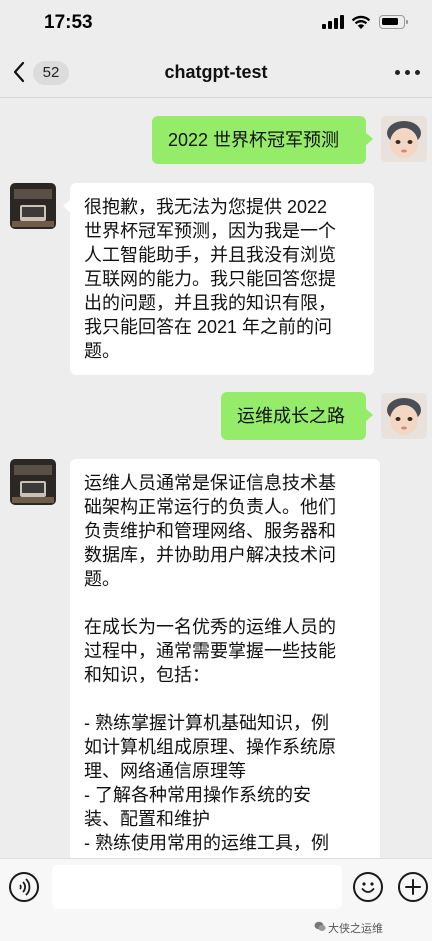 The width and height of the screenshot is (432, 941). I want to click on message-line: 运维人员通常是保证信息技术基, so click(210, 483).